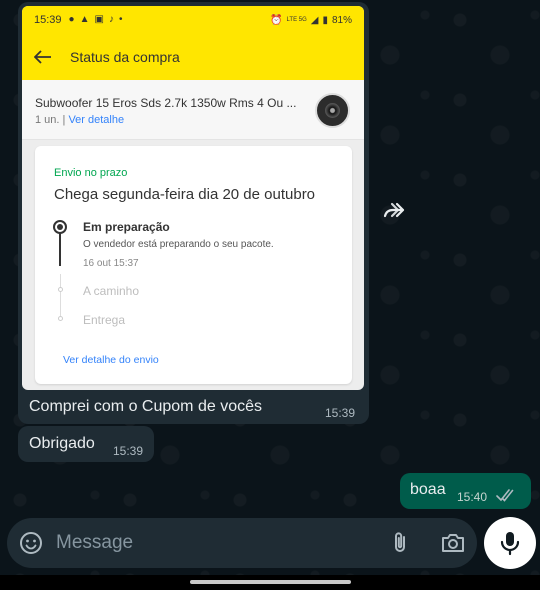  What do you see at coordinates (94, 543) in the screenshot?
I see `message-input: Message` at bounding box center [94, 543].